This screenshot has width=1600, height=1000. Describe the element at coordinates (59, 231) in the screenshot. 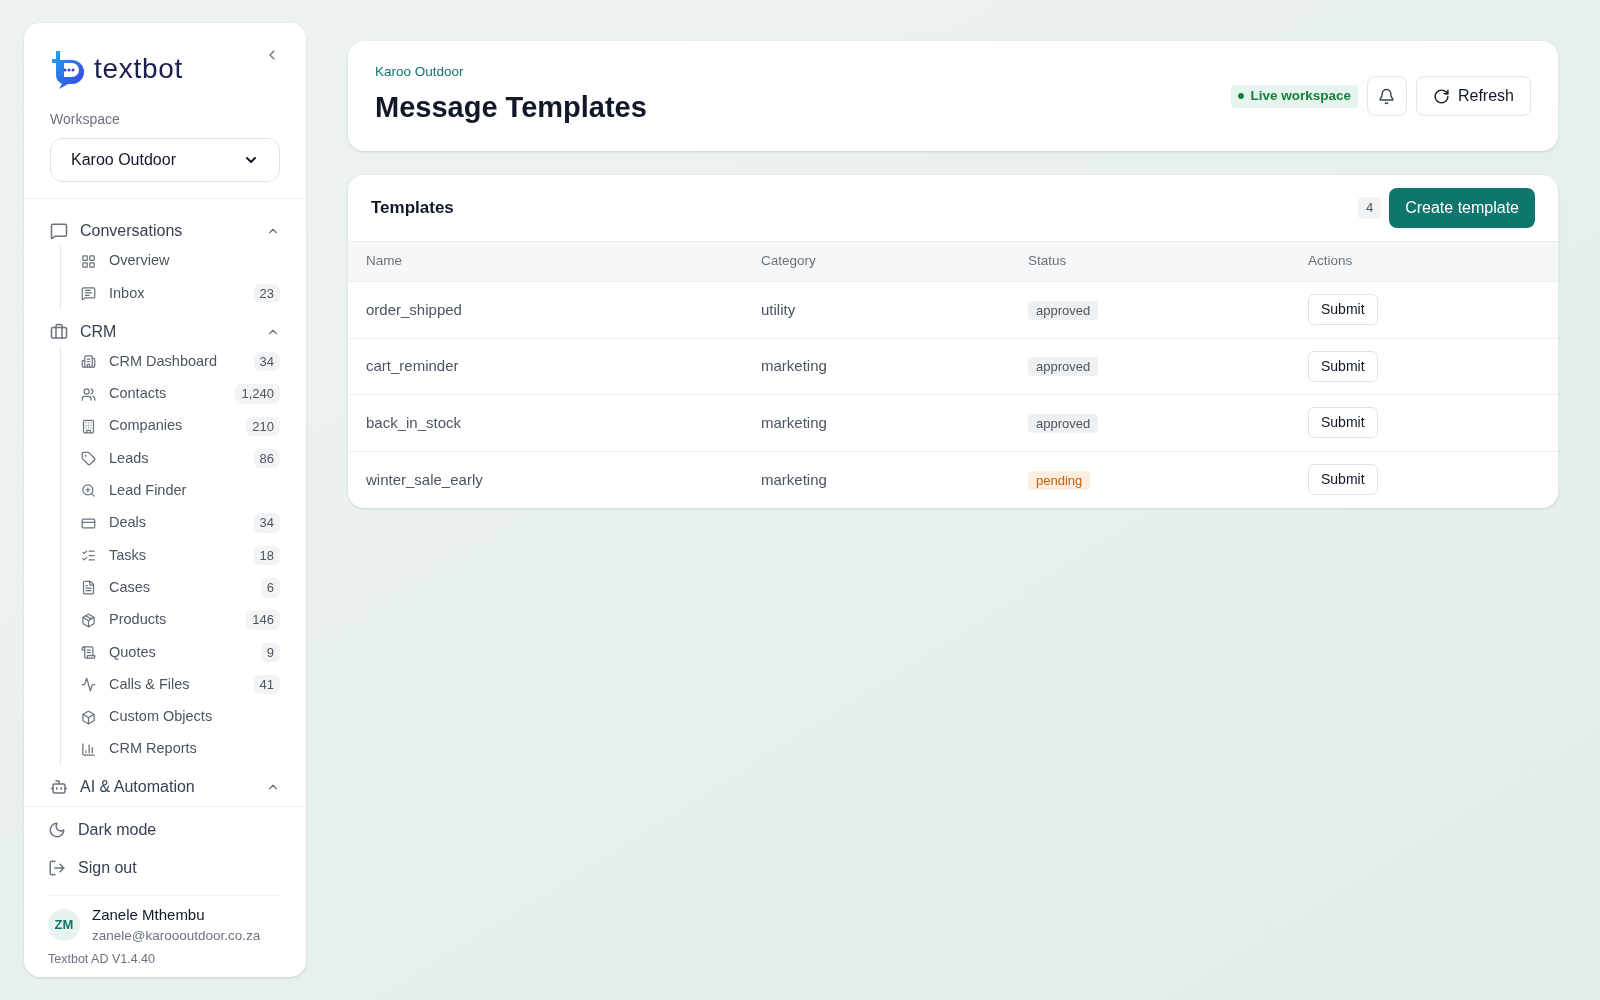

I see `chat-icon` at that location.